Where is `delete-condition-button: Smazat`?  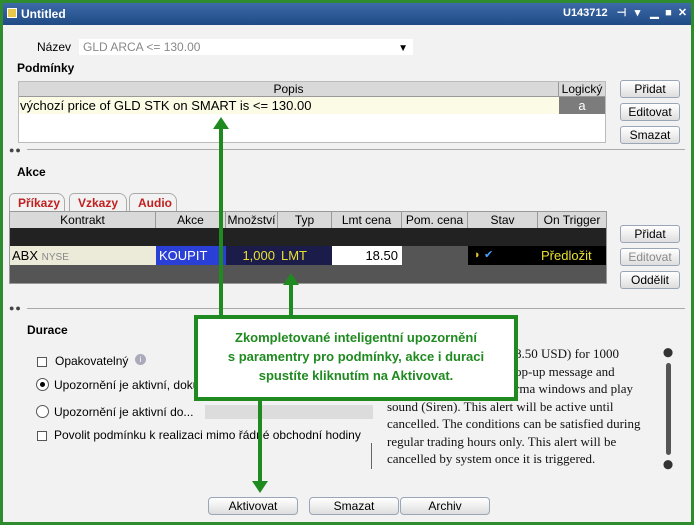 delete-condition-button: Smazat is located at coordinates (650, 135).